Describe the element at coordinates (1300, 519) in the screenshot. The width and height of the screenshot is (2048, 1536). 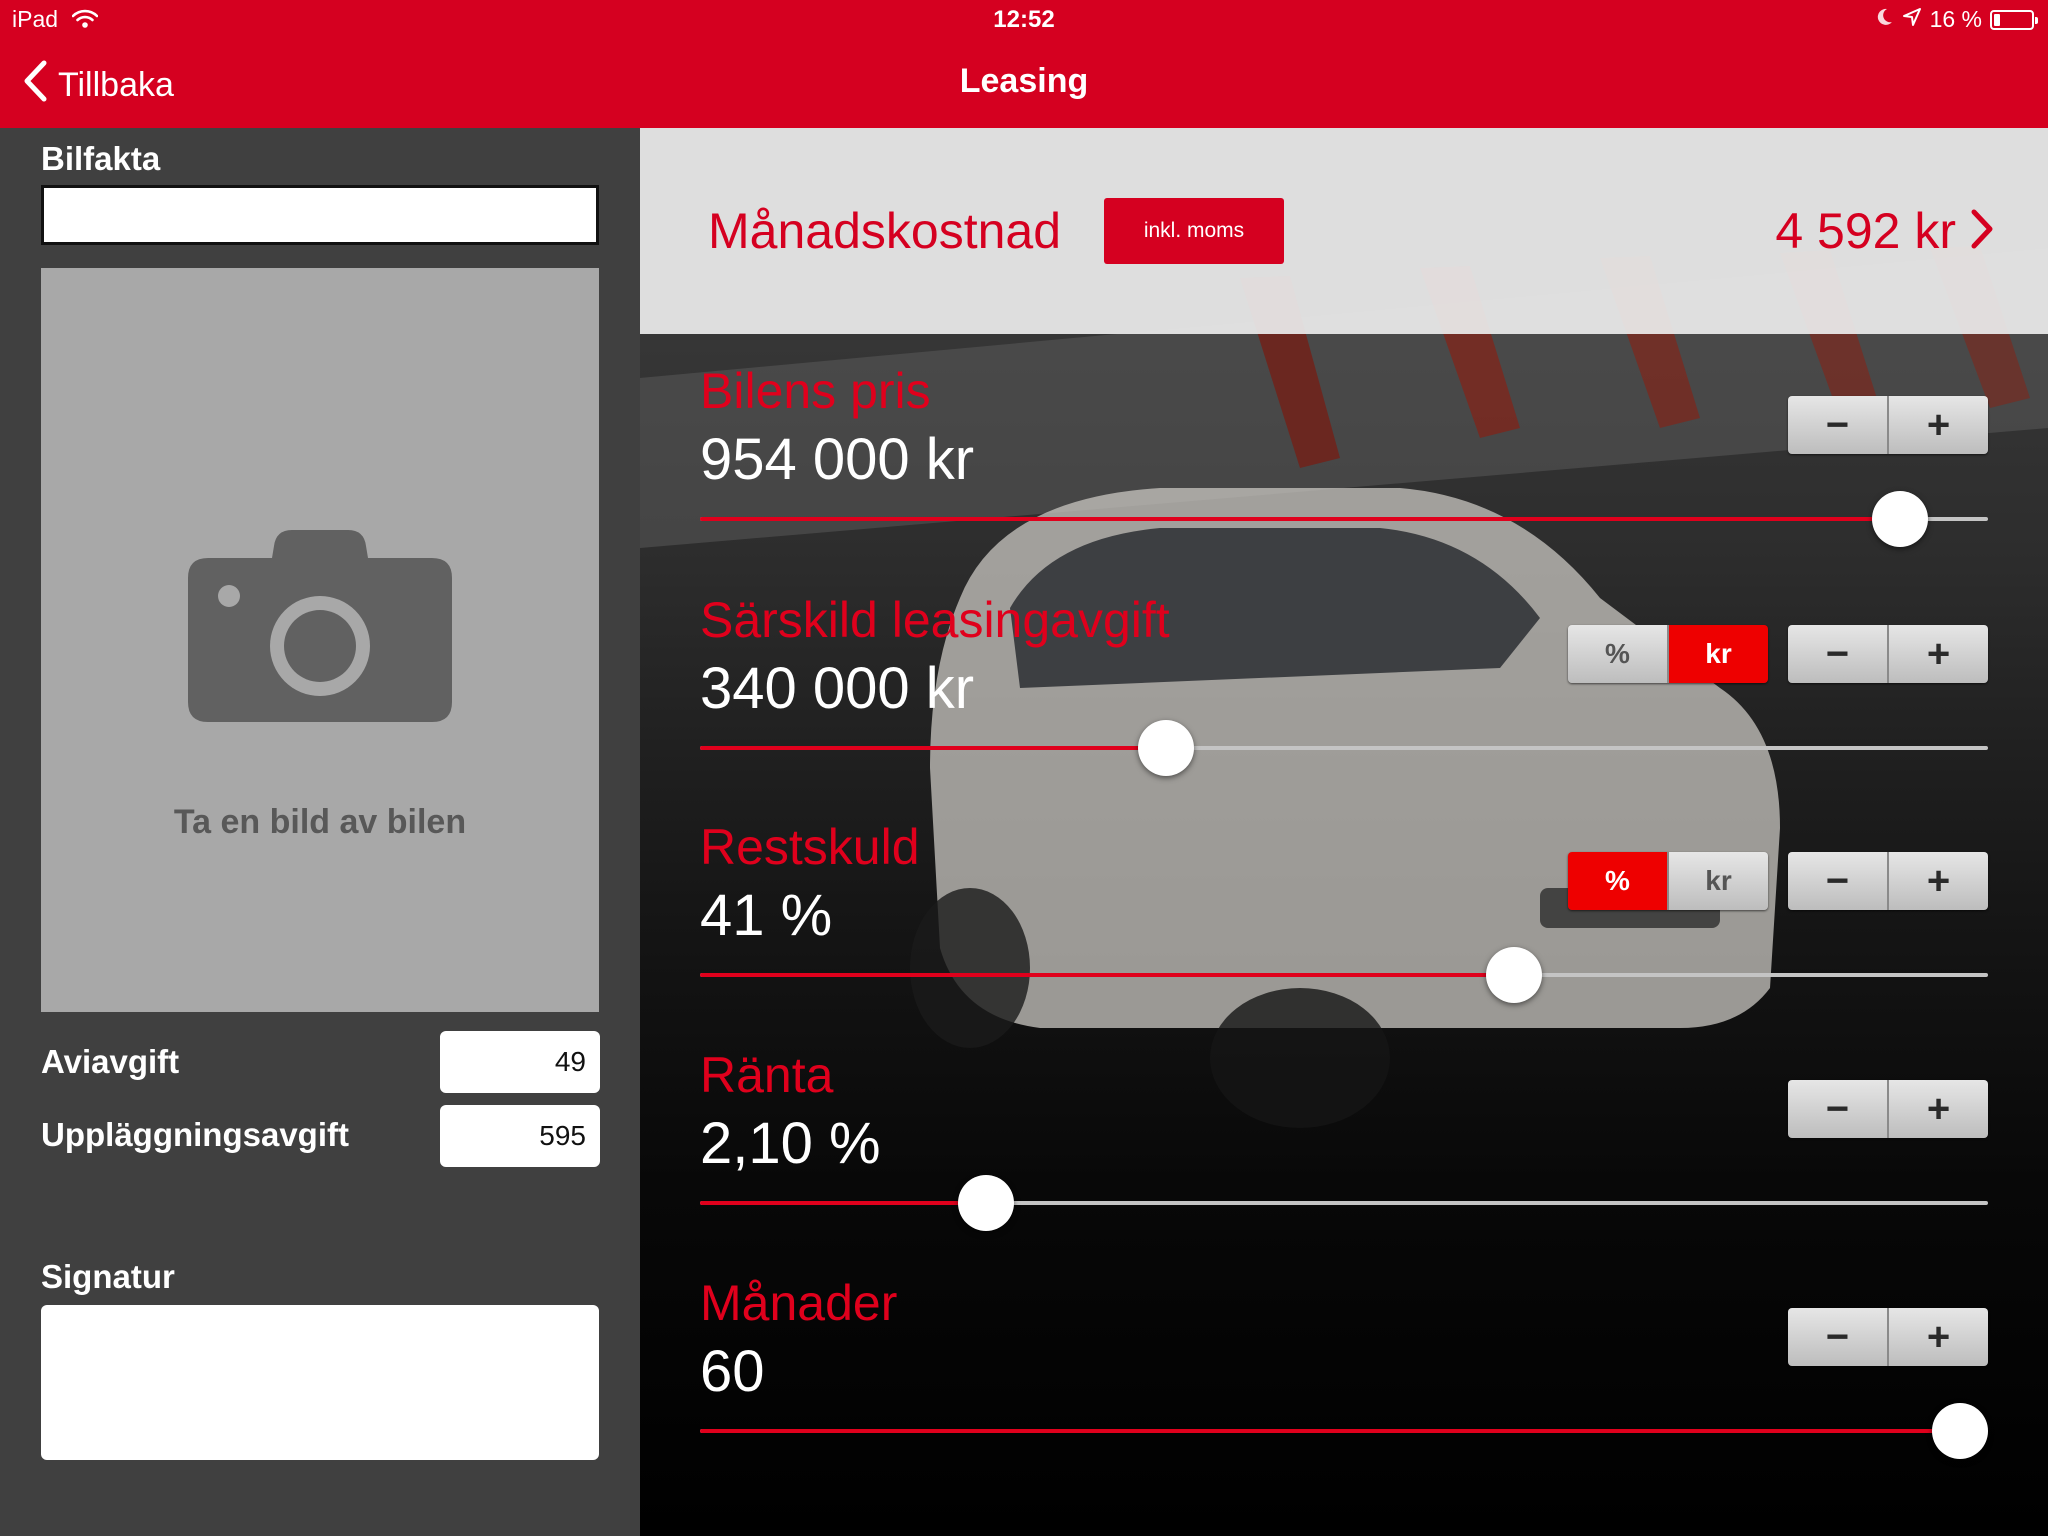
I see `bilens-pris-slider-fill` at that location.